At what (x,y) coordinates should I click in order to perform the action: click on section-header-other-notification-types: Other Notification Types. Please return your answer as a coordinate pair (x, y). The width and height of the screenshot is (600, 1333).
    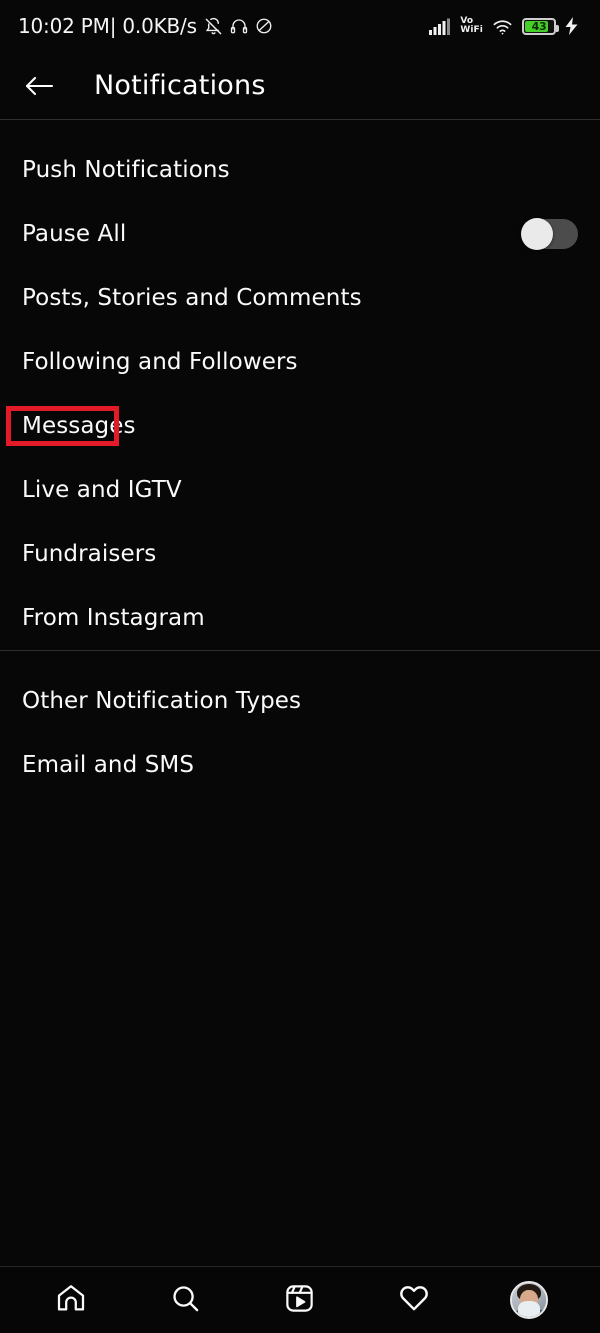
    Looking at the image, I should click on (300, 701).